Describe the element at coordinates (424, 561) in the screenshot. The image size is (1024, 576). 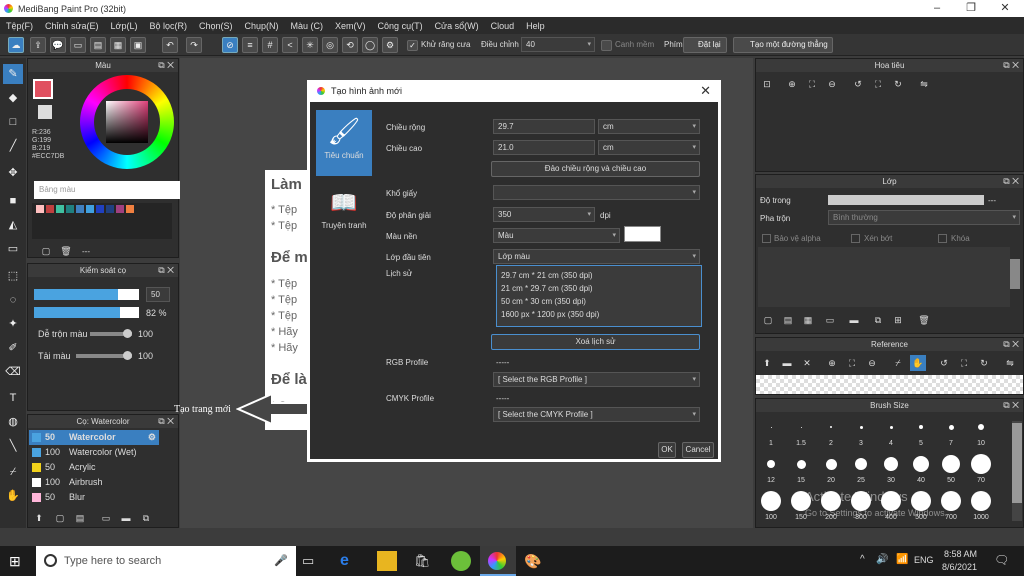
I see `store-icon: 🛍` at that location.